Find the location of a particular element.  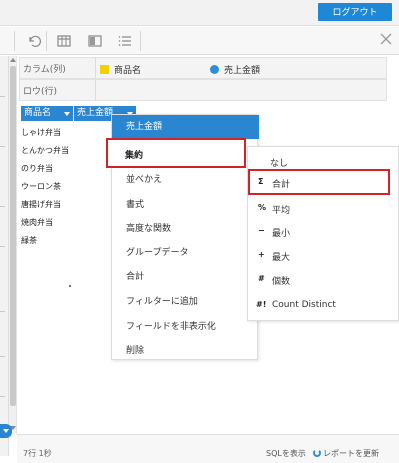

sigma-icon: Σ is located at coordinates (261, 181).